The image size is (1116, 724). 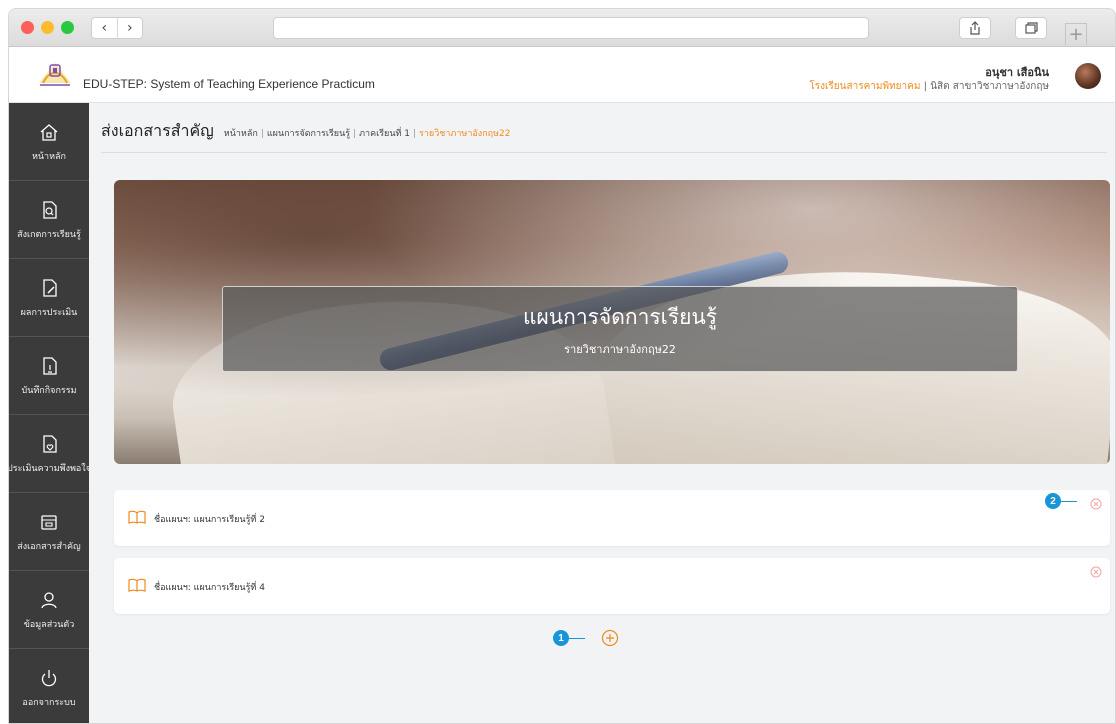 What do you see at coordinates (308, 134) in the screenshot?
I see `breadcrumb-learning-plan: แผนการจัดการเรียนรู้` at bounding box center [308, 134].